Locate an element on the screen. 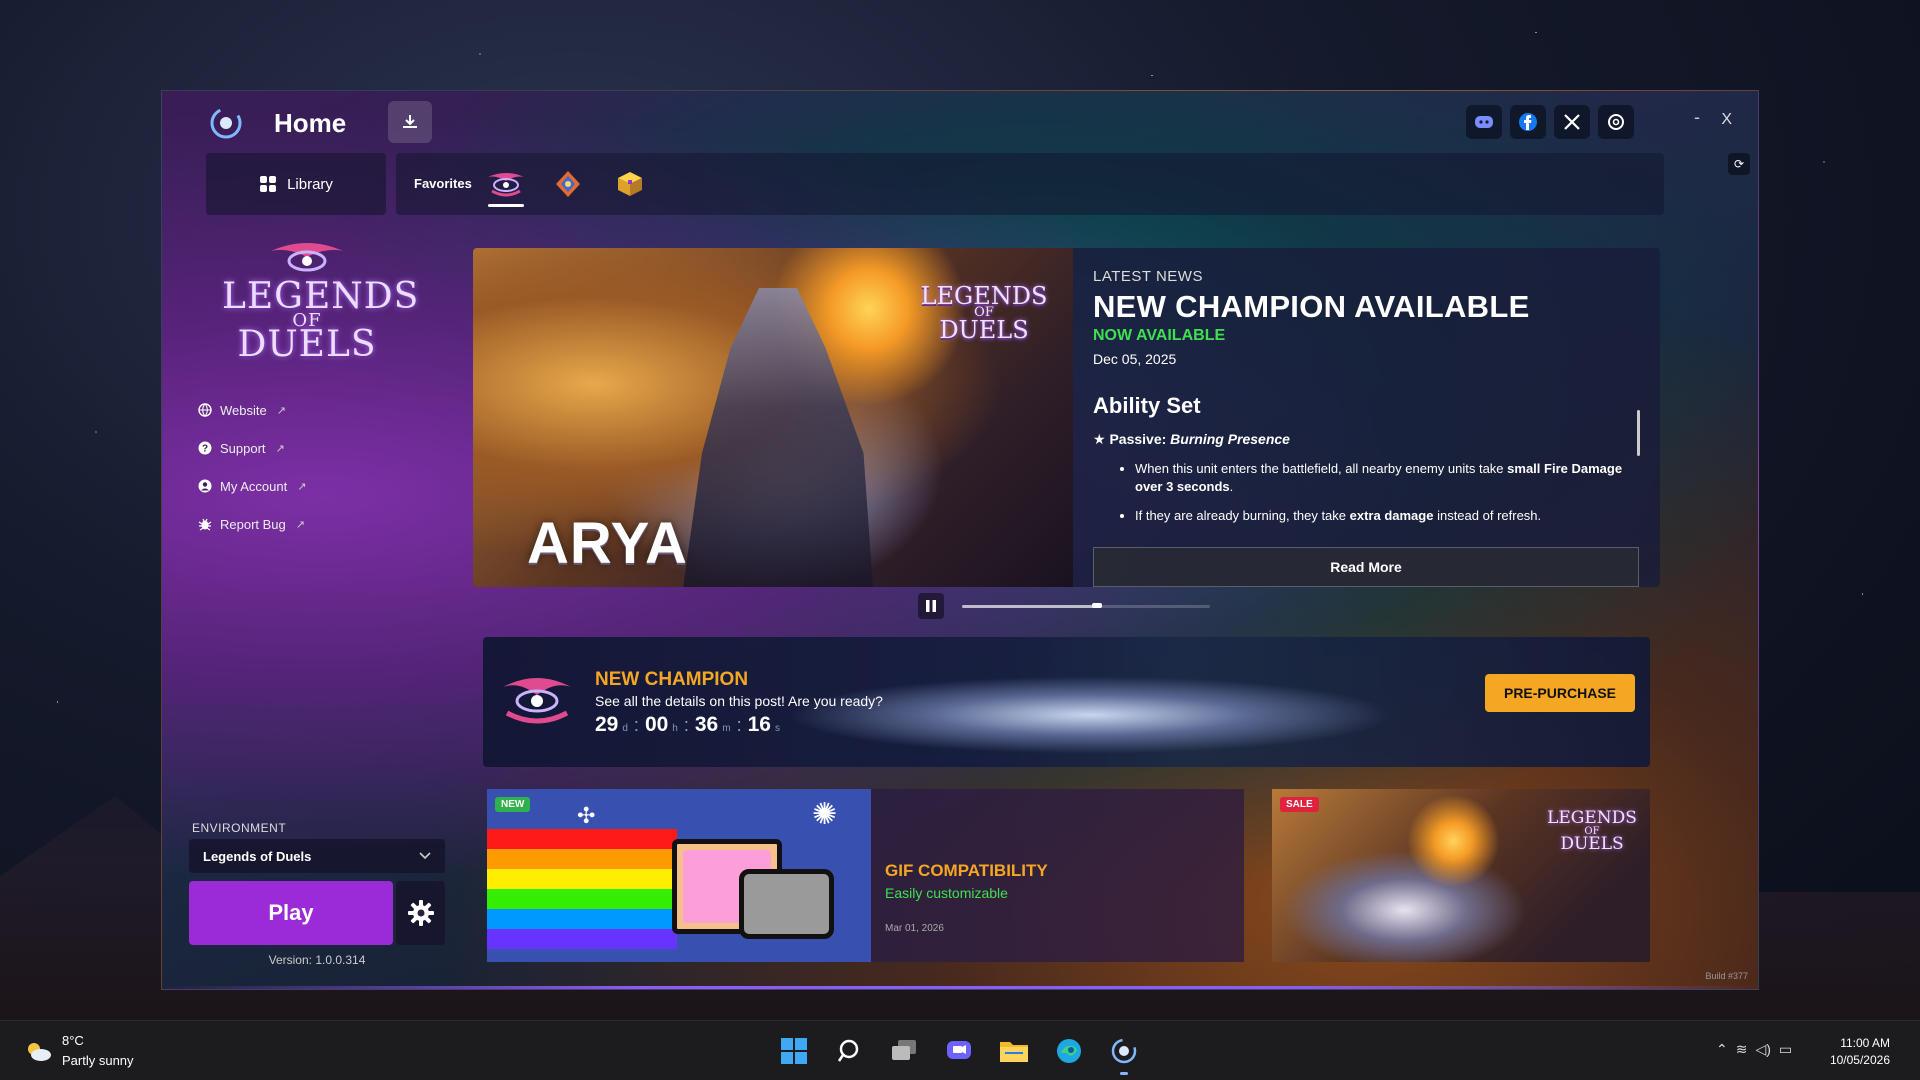 The image size is (1920, 1080). champion-name: ARYA is located at coordinates (607, 543).